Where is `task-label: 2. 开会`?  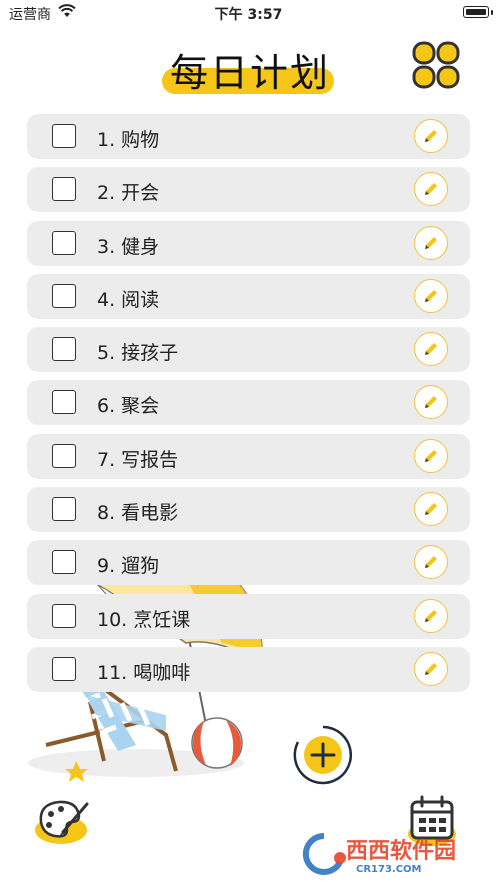
task-label: 2. 开会 is located at coordinates (128, 193).